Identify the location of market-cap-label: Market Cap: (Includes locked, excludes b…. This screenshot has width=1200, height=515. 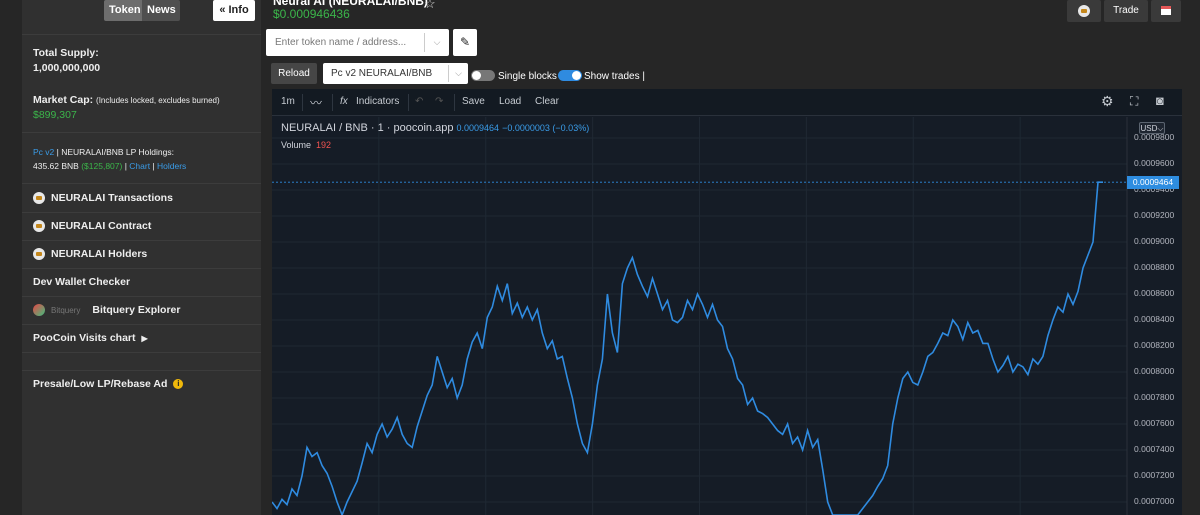
(126, 100).